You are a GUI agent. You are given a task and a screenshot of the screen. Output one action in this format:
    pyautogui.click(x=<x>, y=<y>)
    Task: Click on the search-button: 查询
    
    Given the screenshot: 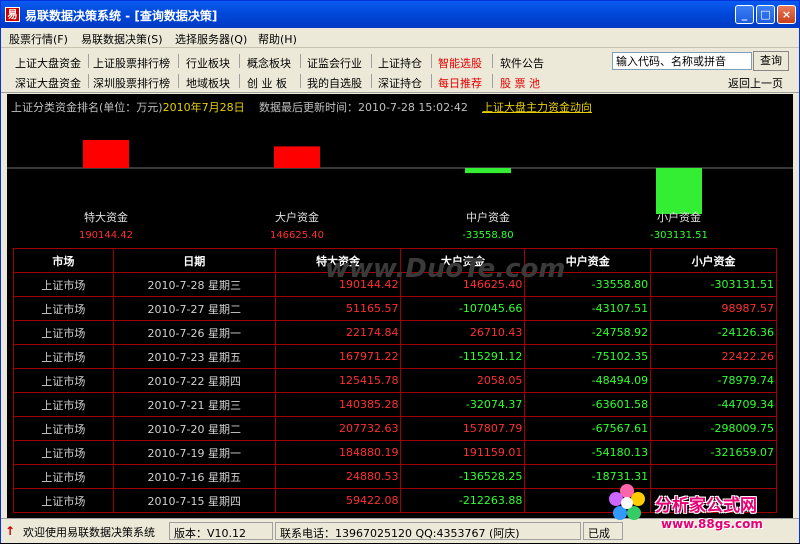 What is the action you would take?
    pyautogui.click(x=771, y=61)
    